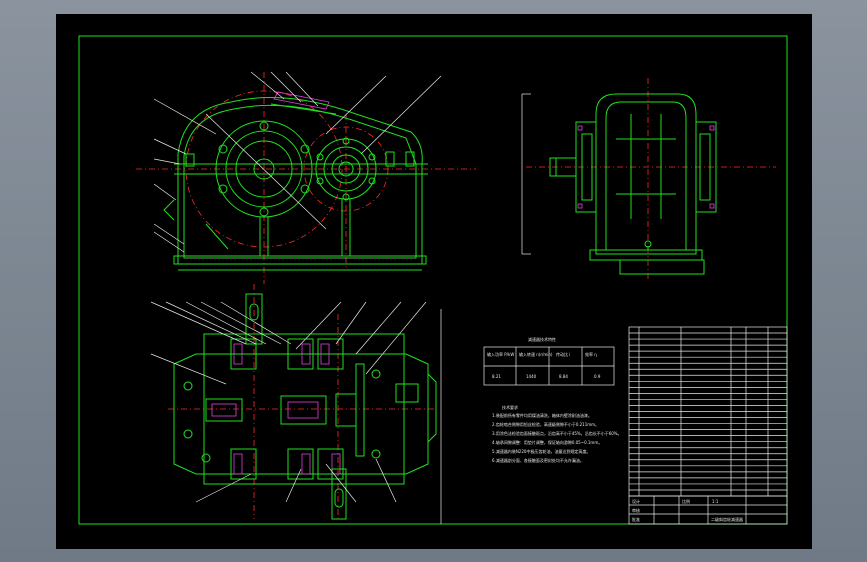 The image size is (867, 562). I want to click on tech-req-line-2: 3.用涂色法检验齿面接触斑点，沿齿高不小于45%，沿齿长不小于60%。, so click(557, 433).